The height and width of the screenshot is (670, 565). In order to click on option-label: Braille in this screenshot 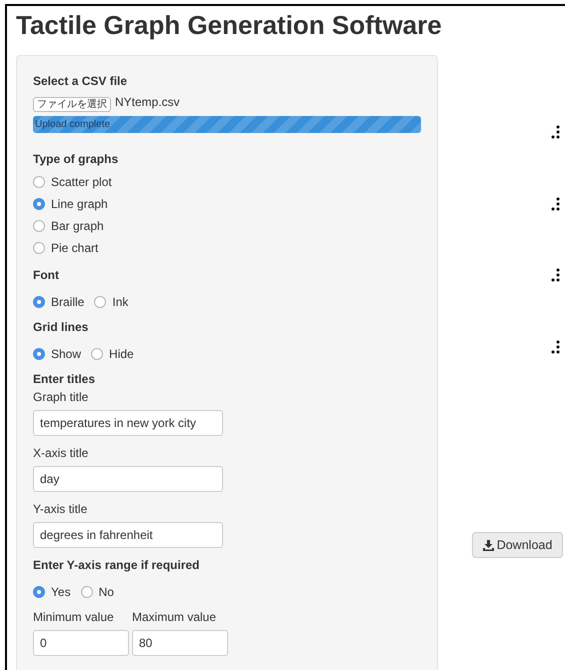, I will do `click(67, 302)`.